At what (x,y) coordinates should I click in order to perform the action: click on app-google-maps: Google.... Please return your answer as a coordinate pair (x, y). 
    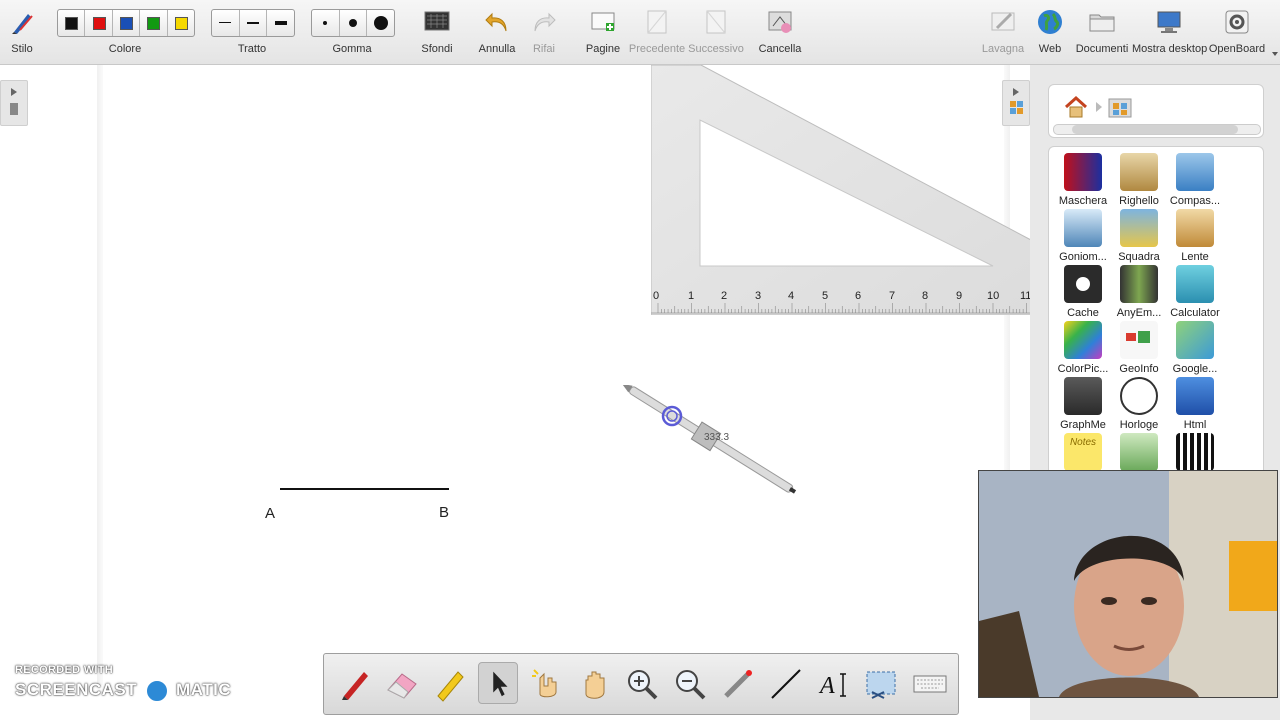
    Looking at the image, I should click on (1195, 348).